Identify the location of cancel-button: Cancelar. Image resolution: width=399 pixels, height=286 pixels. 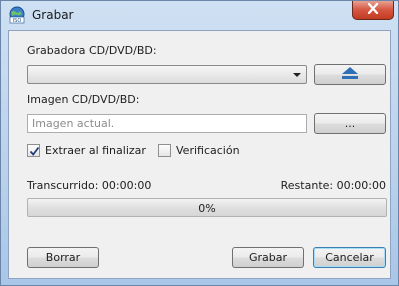
(349, 257).